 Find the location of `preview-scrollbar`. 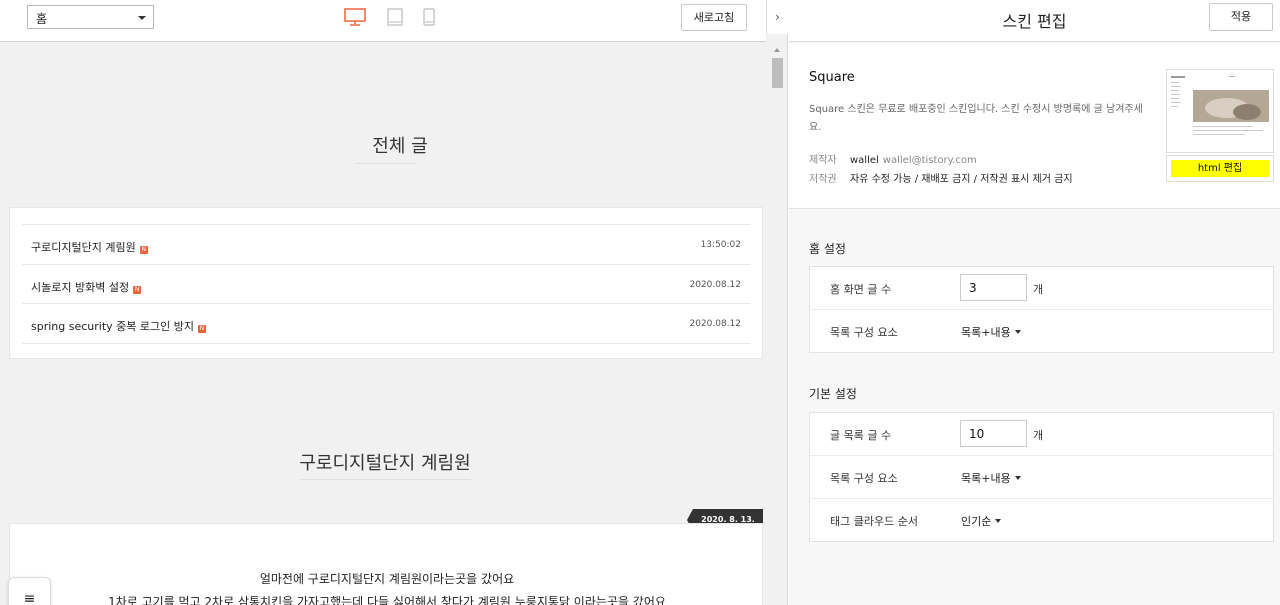

preview-scrollbar is located at coordinates (778, 323).